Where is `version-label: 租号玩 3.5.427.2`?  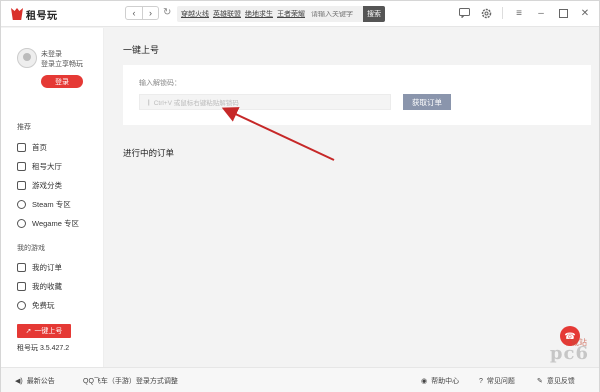 version-label: 租号玩 3.5.427.2 is located at coordinates (43, 348).